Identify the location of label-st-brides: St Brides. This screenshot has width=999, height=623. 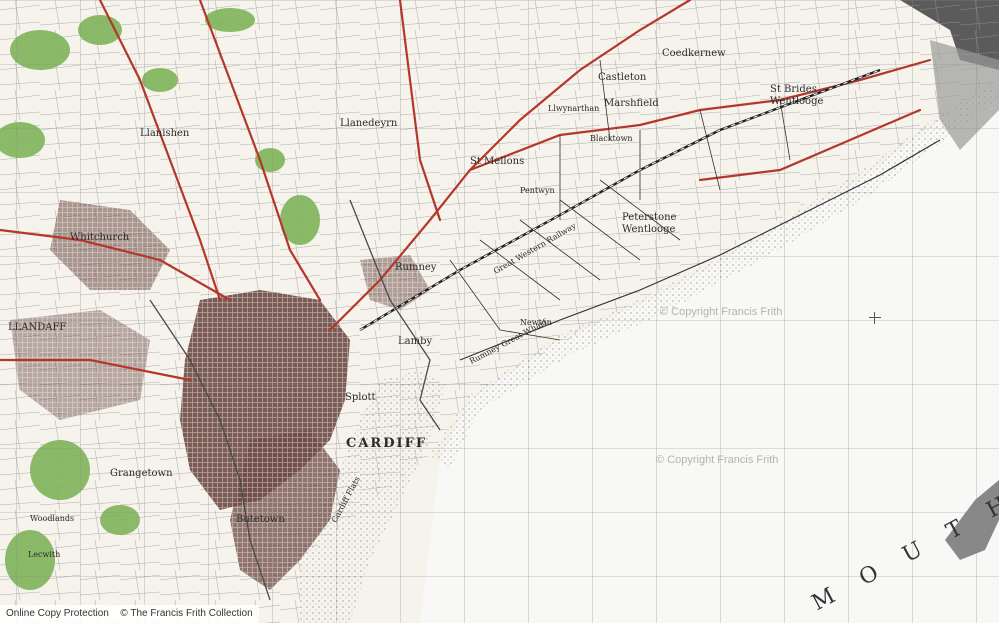
(793, 89).